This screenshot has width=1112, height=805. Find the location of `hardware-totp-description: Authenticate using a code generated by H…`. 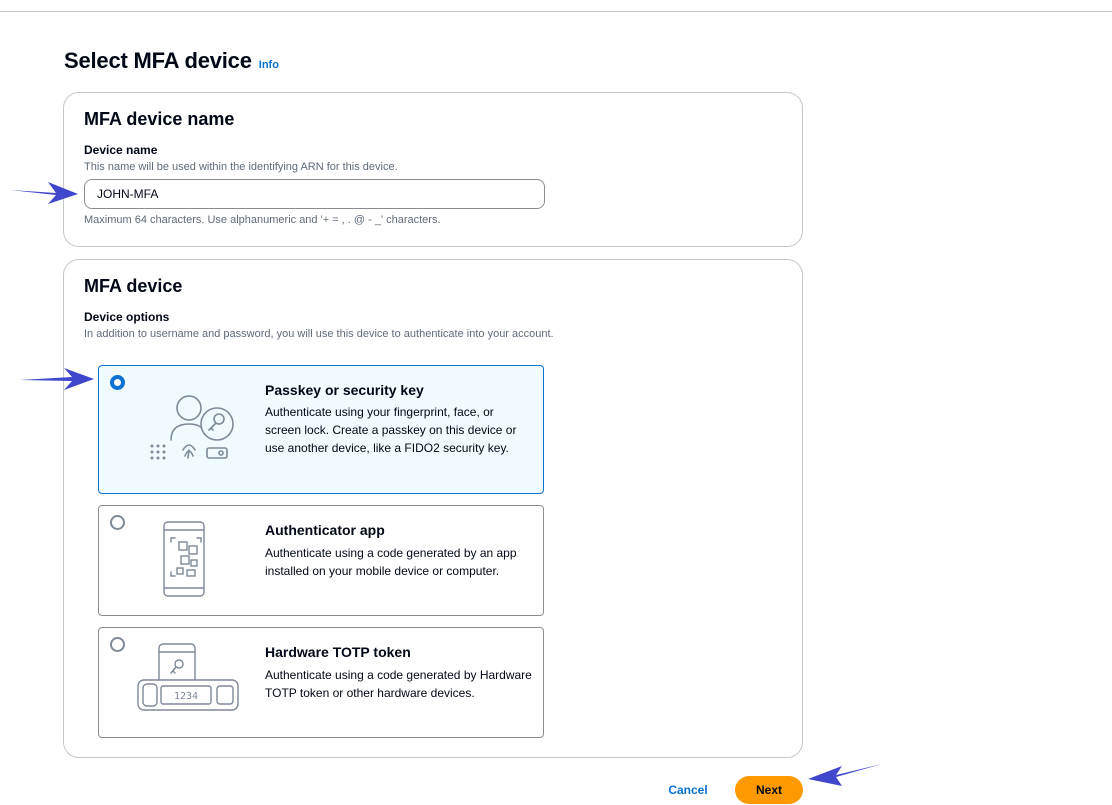

hardware-totp-description: Authenticate using a code generated by H… is located at coordinates (398, 684).